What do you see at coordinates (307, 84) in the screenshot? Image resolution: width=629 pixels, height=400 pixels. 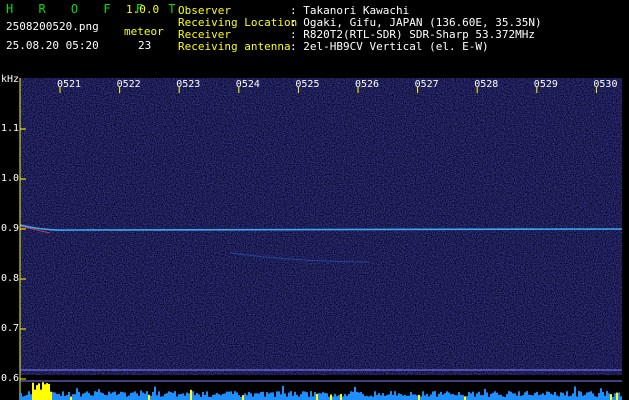 I see `x-tick-label: 0525` at bounding box center [307, 84].